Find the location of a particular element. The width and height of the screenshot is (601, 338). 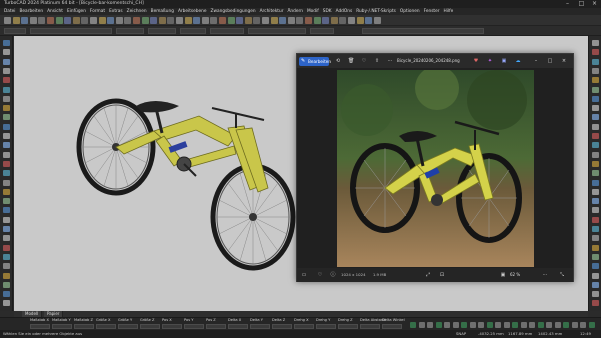

menu-item: Modif is located at coordinates (313, 11).